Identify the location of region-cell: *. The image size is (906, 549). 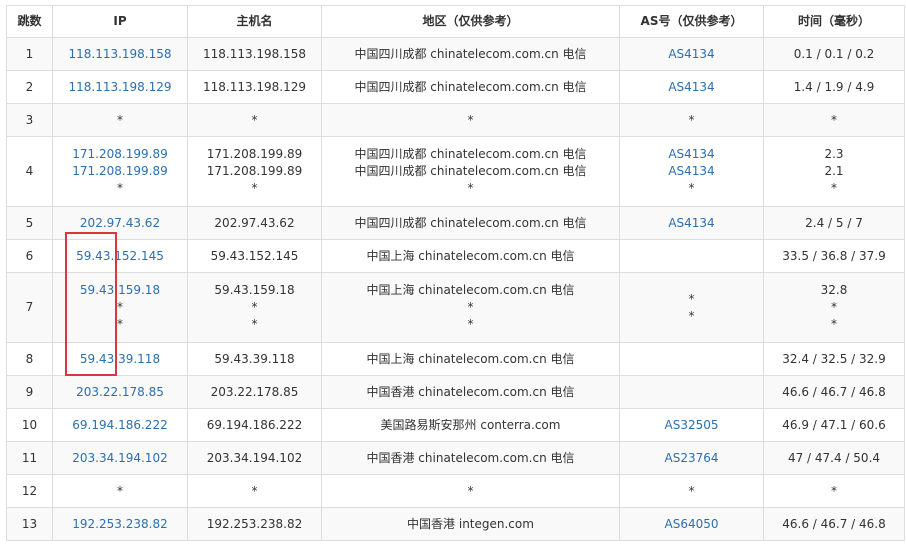
(470, 120).